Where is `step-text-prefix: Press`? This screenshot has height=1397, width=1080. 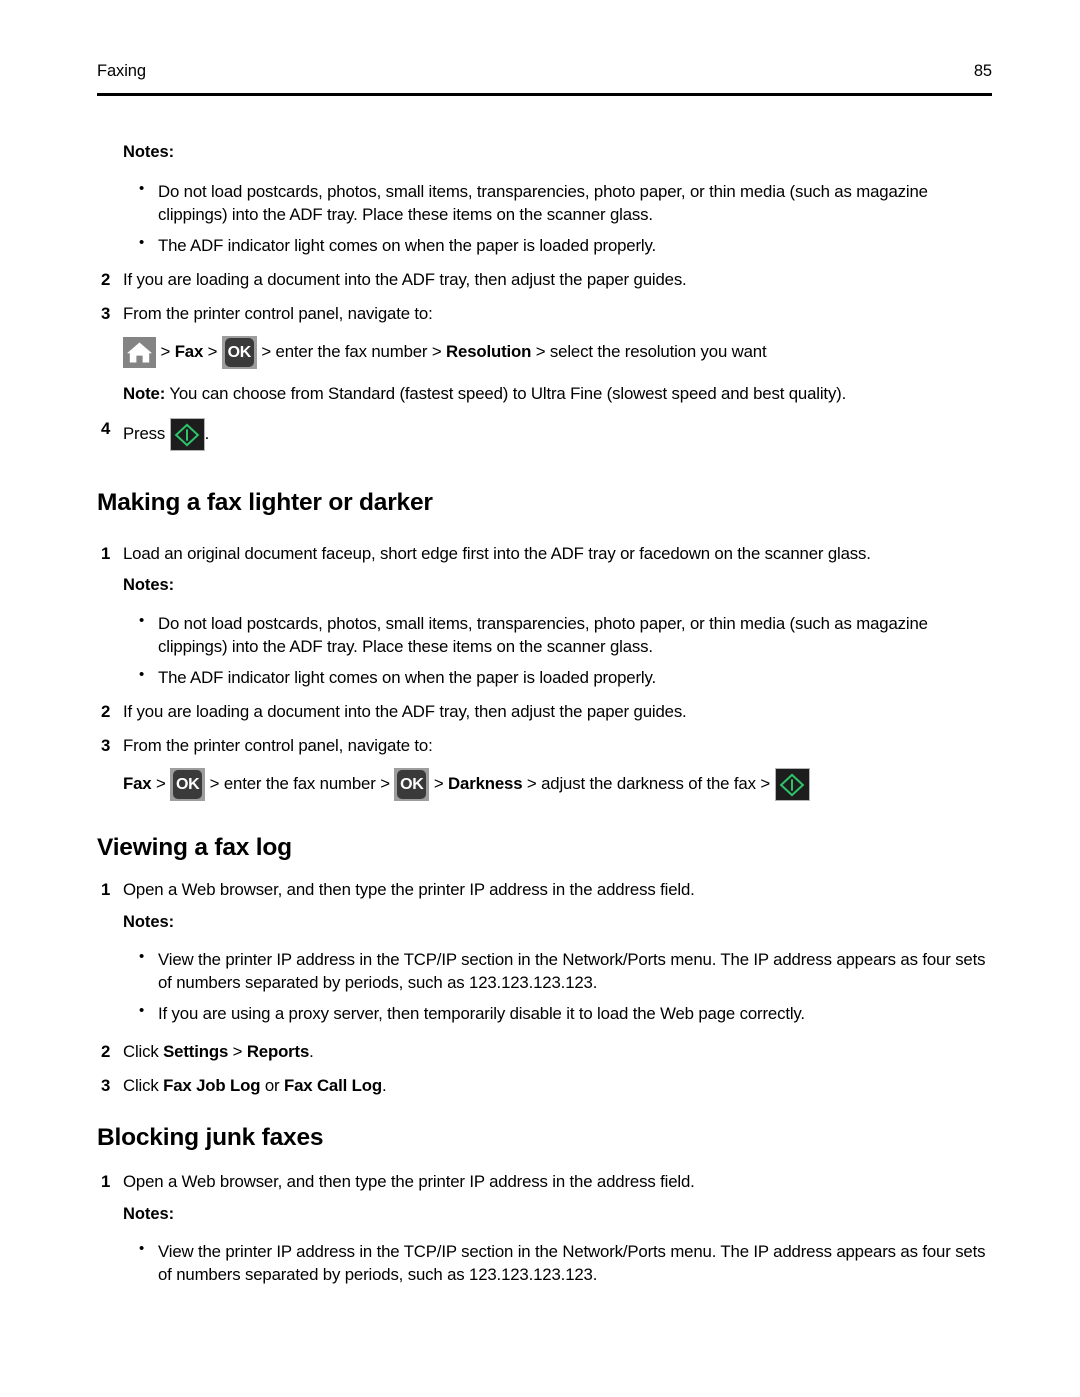 step-text-prefix: Press is located at coordinates (146, 434).